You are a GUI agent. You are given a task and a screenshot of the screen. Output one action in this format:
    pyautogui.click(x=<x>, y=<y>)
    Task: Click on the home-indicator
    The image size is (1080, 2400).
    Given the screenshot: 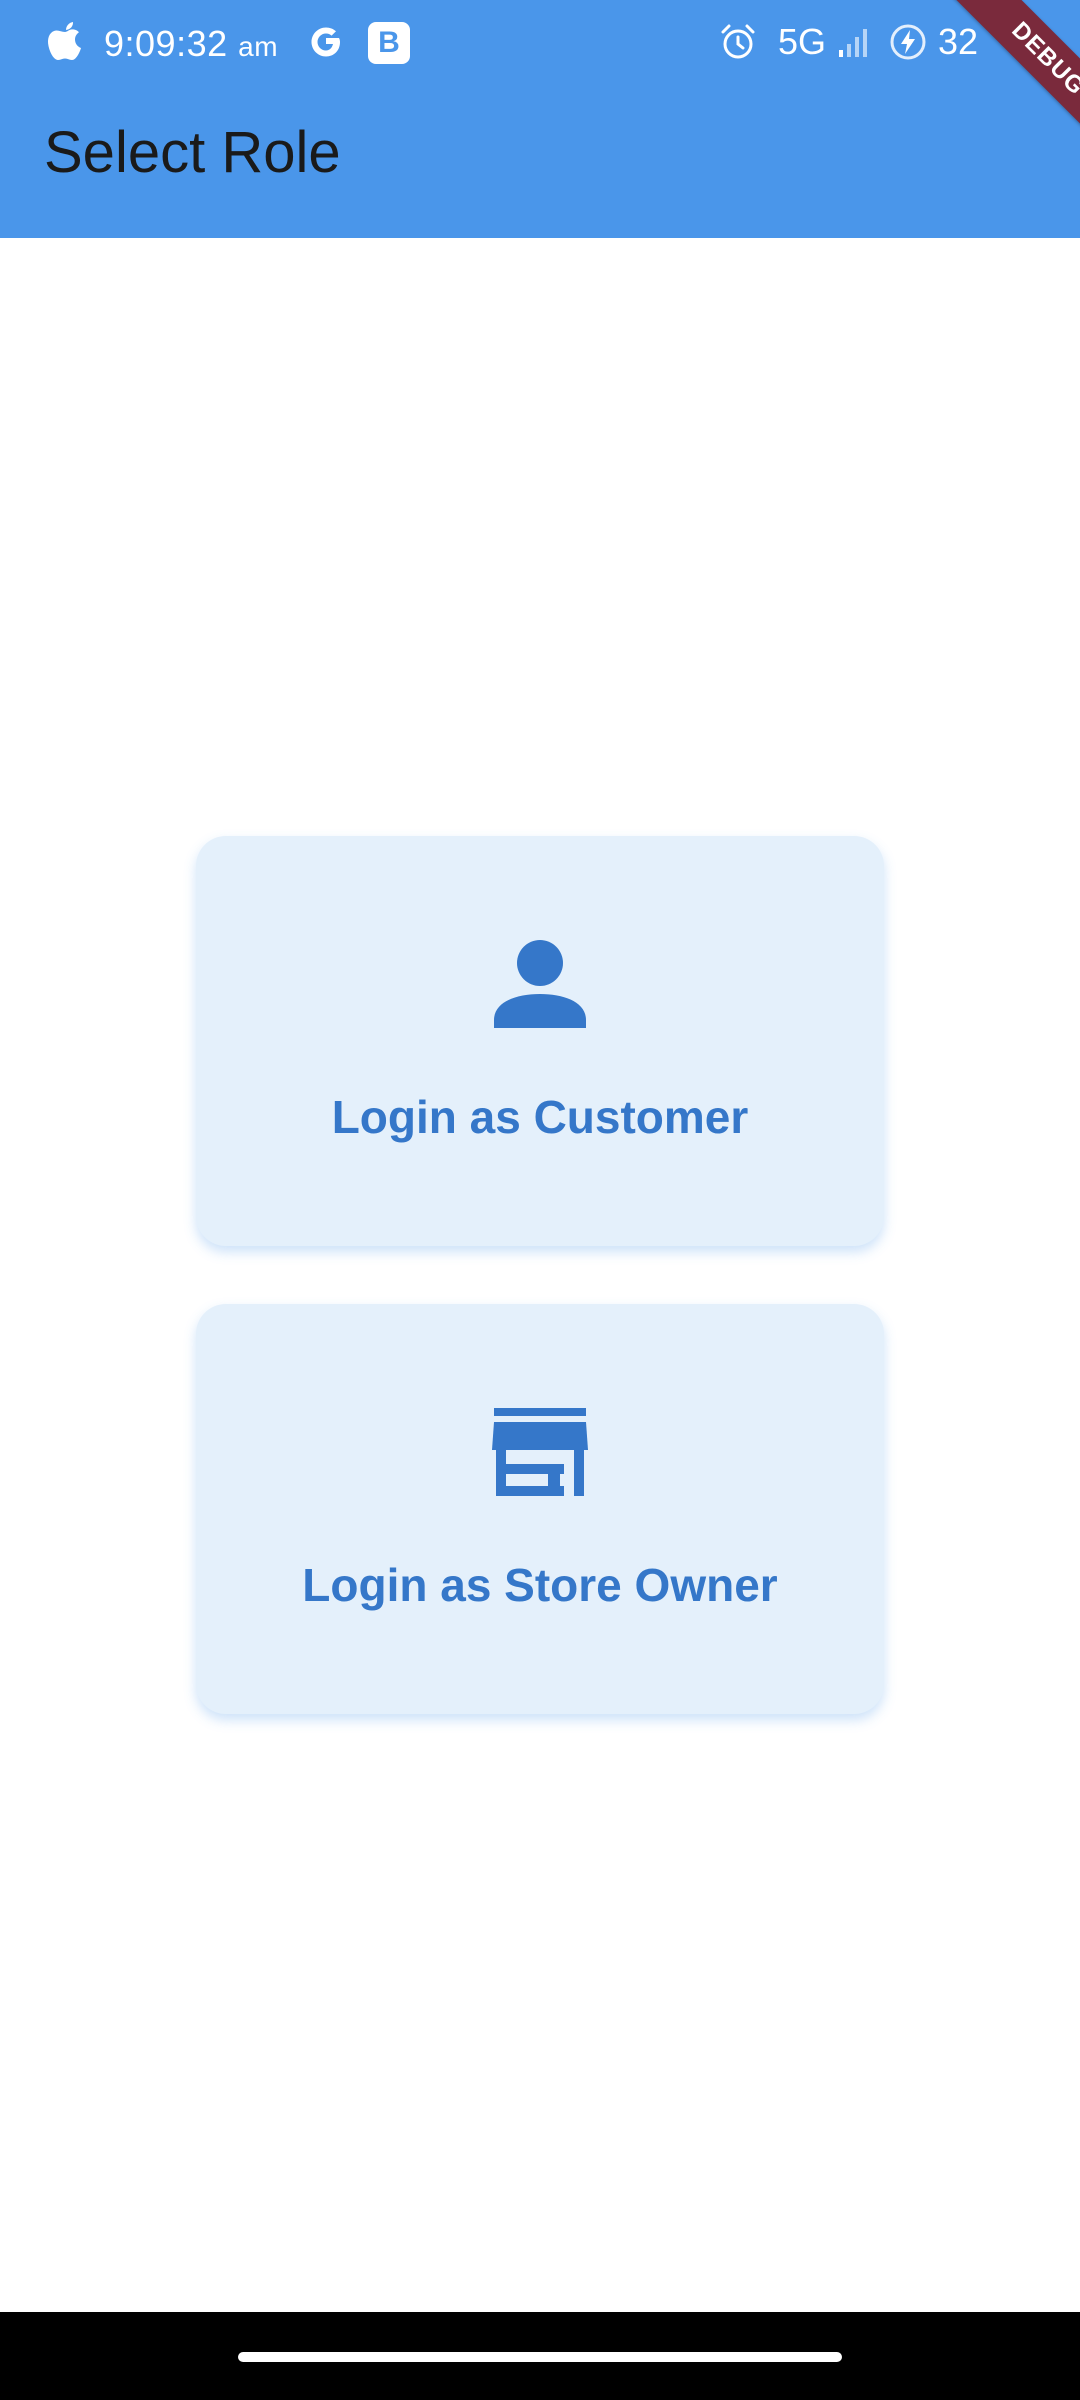 What is the action you would take?
    pyautogui.click(x=540, y=2357)
    